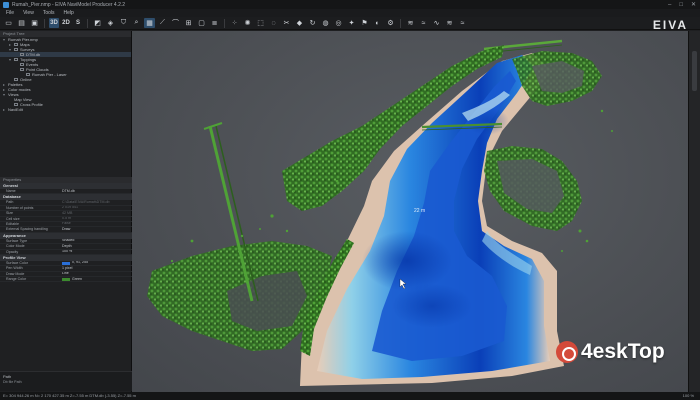 This screenshot has height=400, width=700. I want to click on property-value-text: Depth, so click(67, 246).